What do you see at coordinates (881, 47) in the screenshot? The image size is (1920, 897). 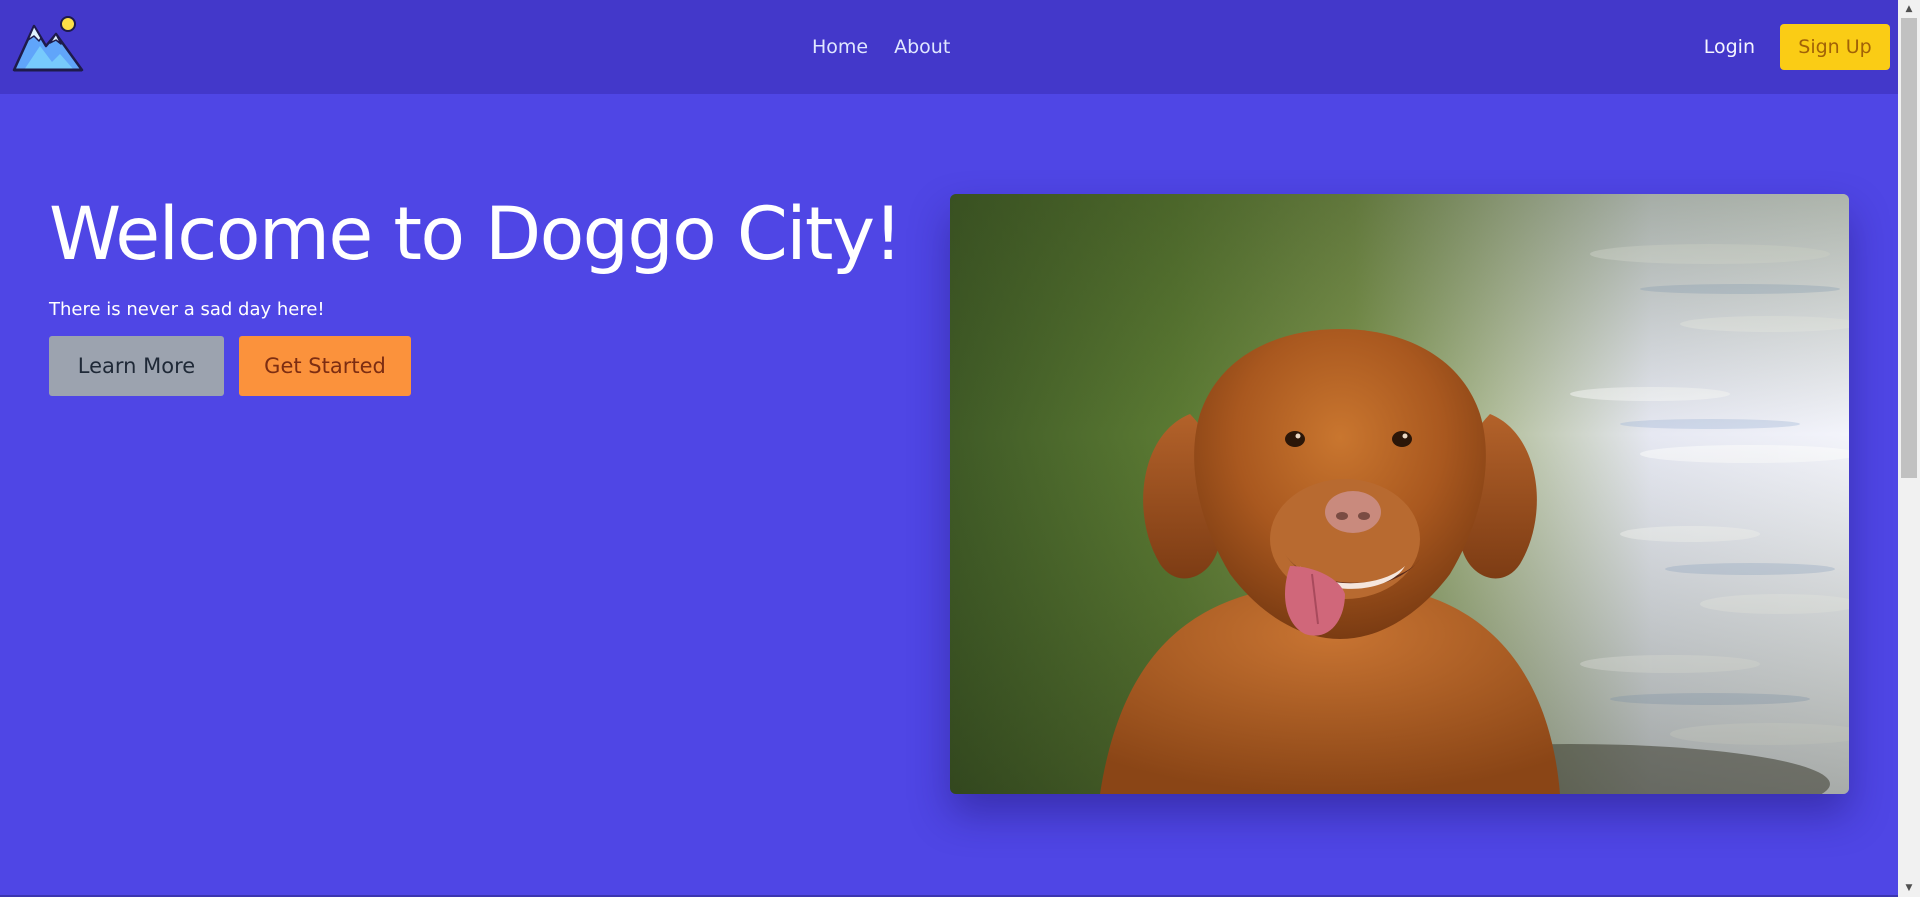 I see `primary-nav: Home About` at bounding box center [881, 47].